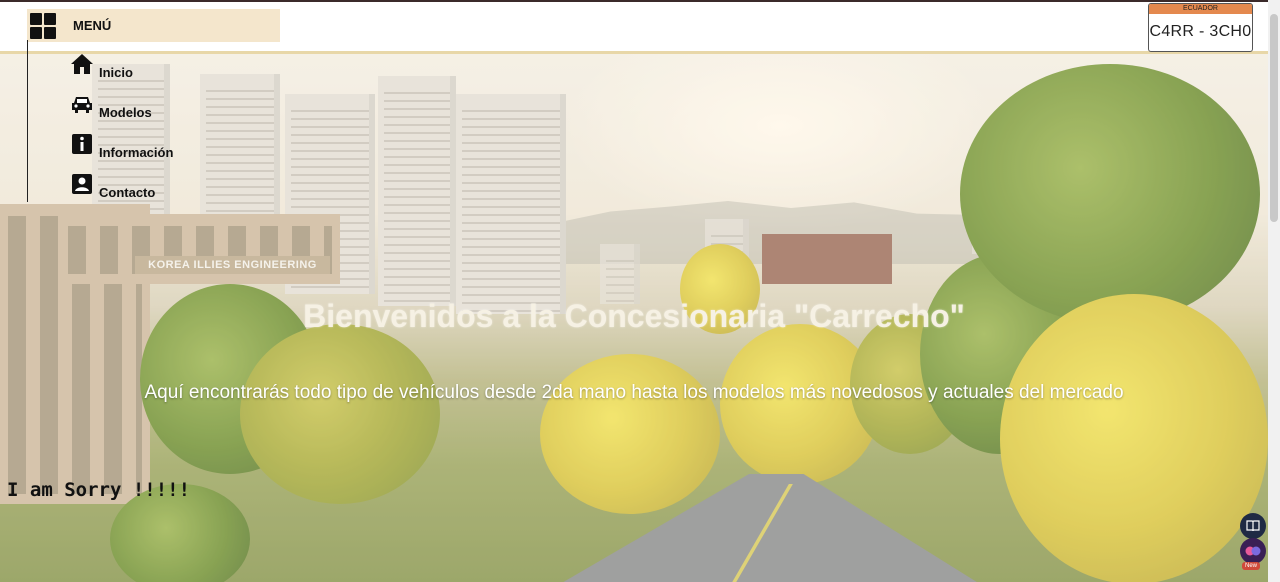 Image resolution: width=1280 pixels, height=582 pixels. I want to click on plate-country: ECUADOR, so click(1200, 9).